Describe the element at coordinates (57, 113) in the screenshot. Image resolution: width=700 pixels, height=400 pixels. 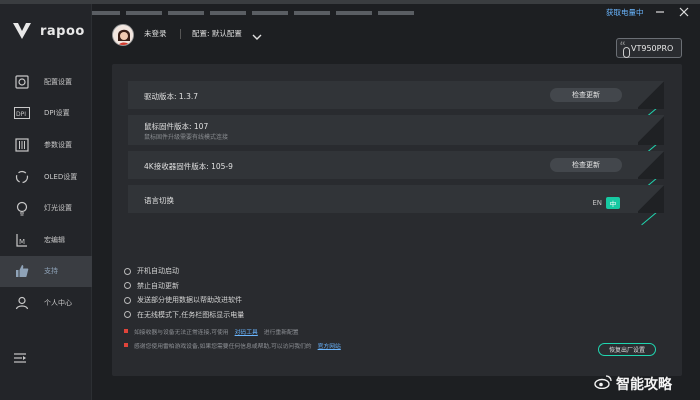
I see `sidebar-item-label: DPI设置` at that location.